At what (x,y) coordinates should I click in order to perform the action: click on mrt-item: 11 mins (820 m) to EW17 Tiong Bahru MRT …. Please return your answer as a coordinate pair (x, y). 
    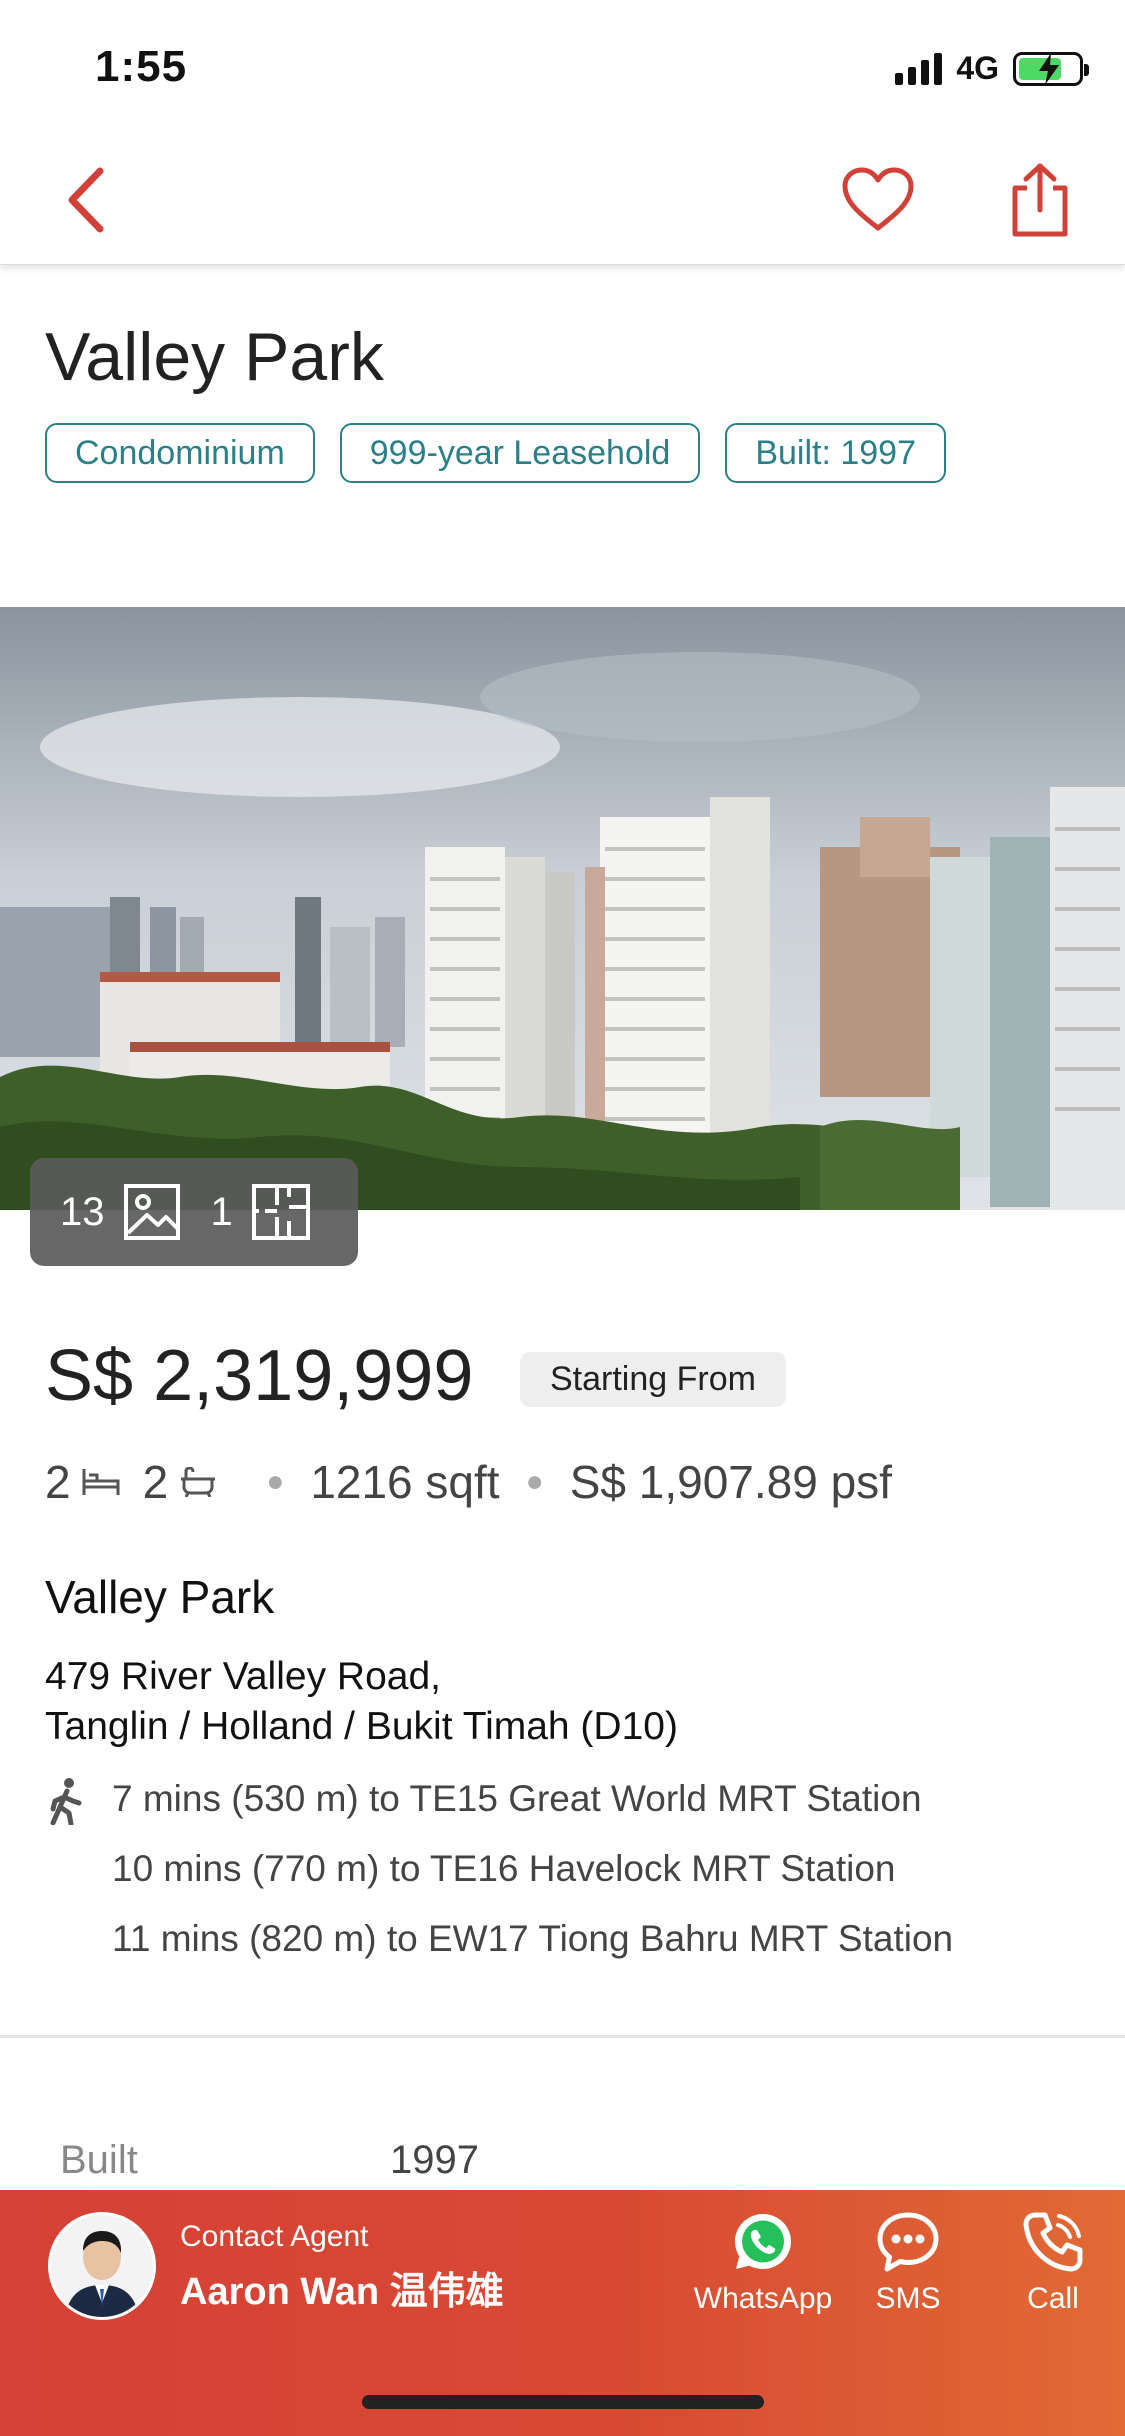
    Looking at the image, I should click on (533, 1938).